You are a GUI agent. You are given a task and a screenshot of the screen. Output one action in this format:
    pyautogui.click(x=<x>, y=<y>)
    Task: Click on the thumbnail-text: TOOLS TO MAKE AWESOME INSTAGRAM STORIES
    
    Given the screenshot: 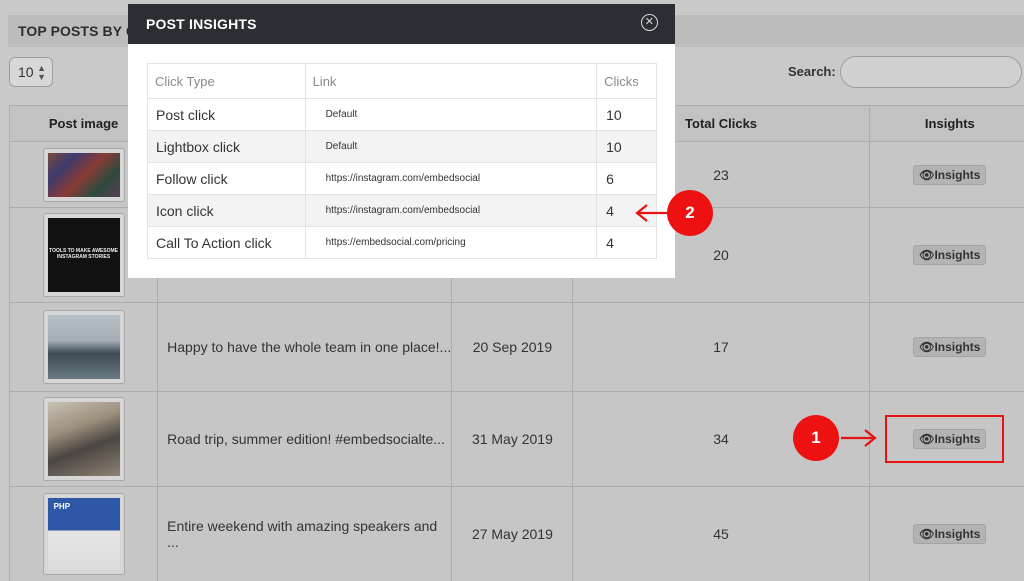 What is the action you would take?
    pyautogui.click(x=83, y=254)
    